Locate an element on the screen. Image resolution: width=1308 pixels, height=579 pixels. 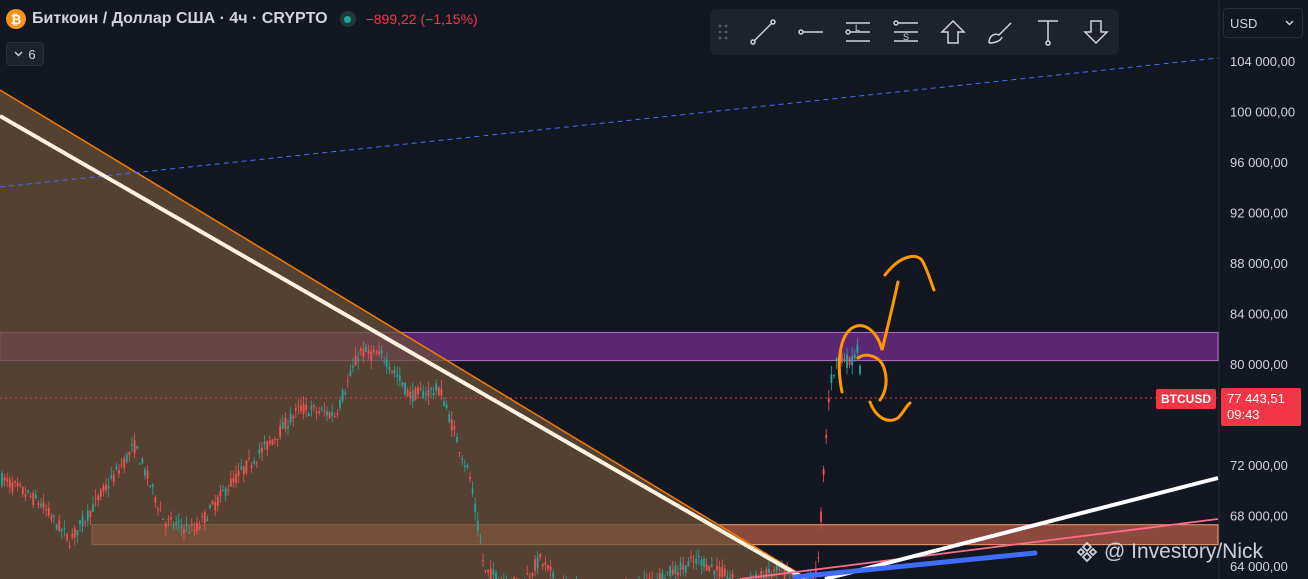
arrow-up-icon is located at coordinates (953, 31).